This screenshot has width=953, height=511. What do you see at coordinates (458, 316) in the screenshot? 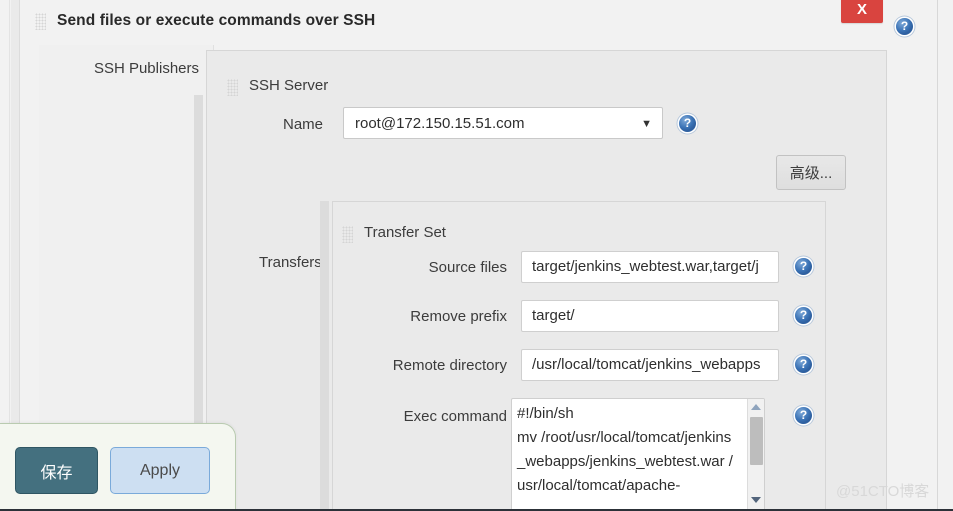
I see `remove-prefix-label: Remove prefix` at bounding box center [458, 316].